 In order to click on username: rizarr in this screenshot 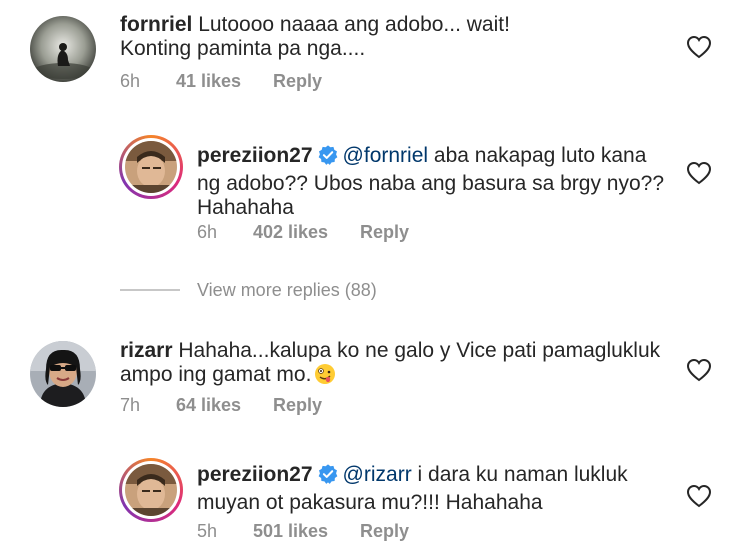, I will do `click(146, 350)`.